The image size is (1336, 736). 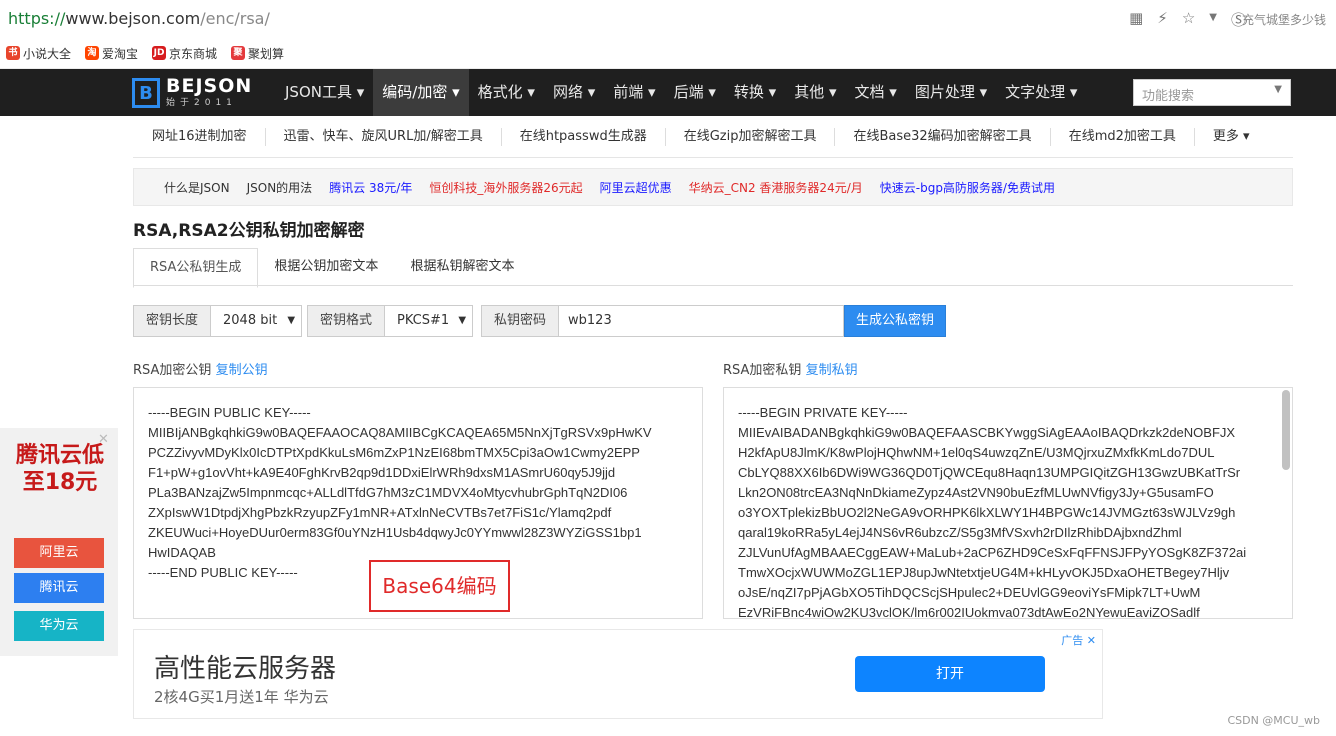 I want to click on menu-item: 格式化 ▾, so click(x=506, y=92).